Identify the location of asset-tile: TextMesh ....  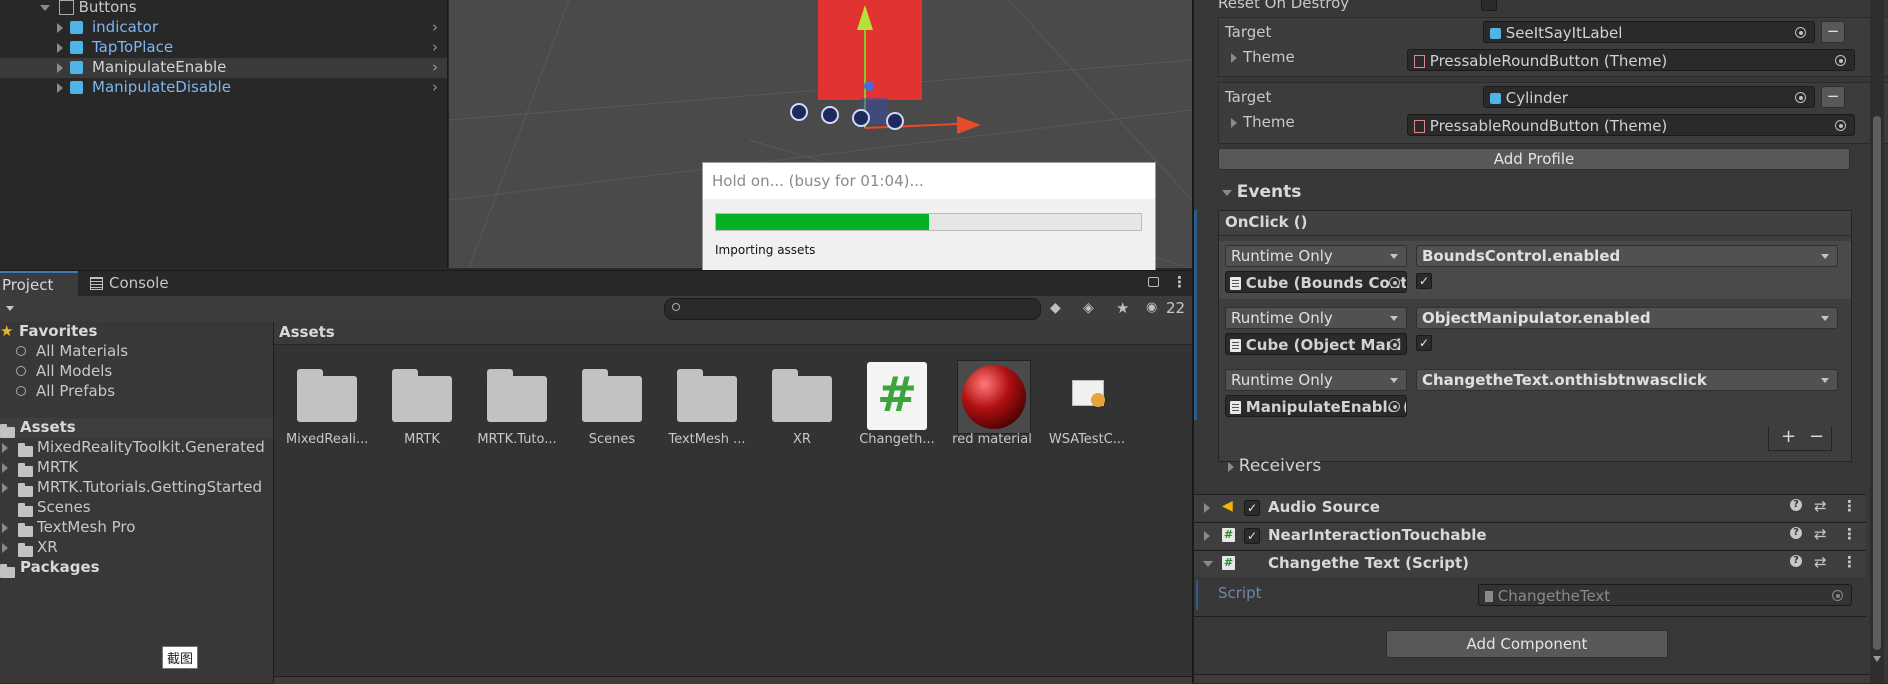
(707, 408).